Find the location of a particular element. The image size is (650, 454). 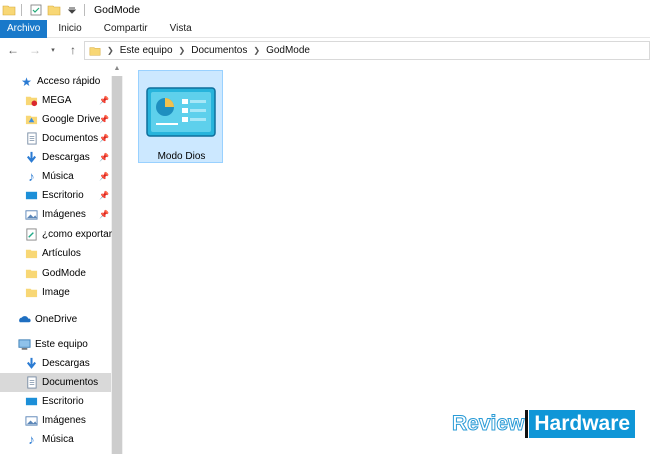

sidebar-item-pc-imagenes: Imágenes is located at coordinates (68, 420).